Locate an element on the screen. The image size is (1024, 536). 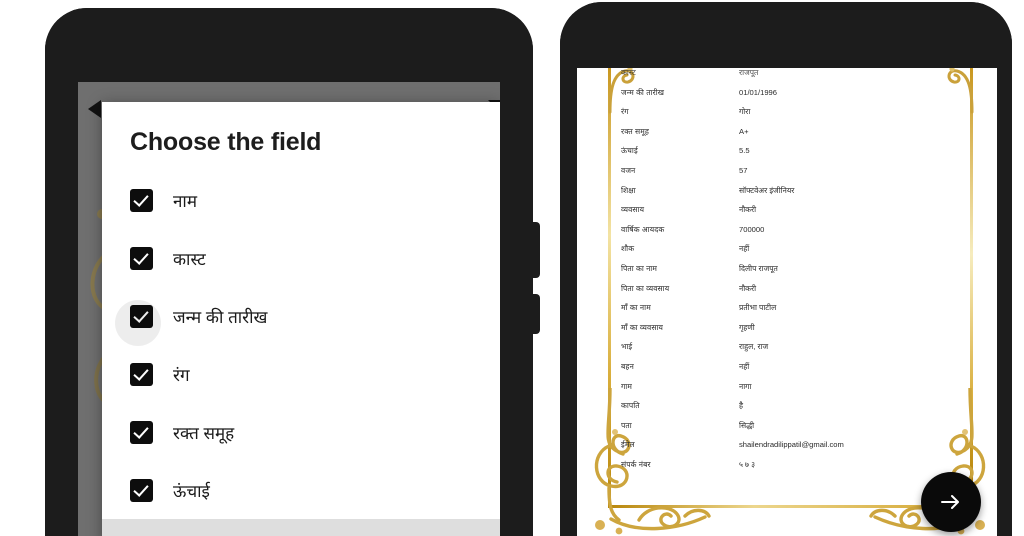
field-value: सॉफ्टवेअर इंजीनियर is located at coordinates (767, 190).